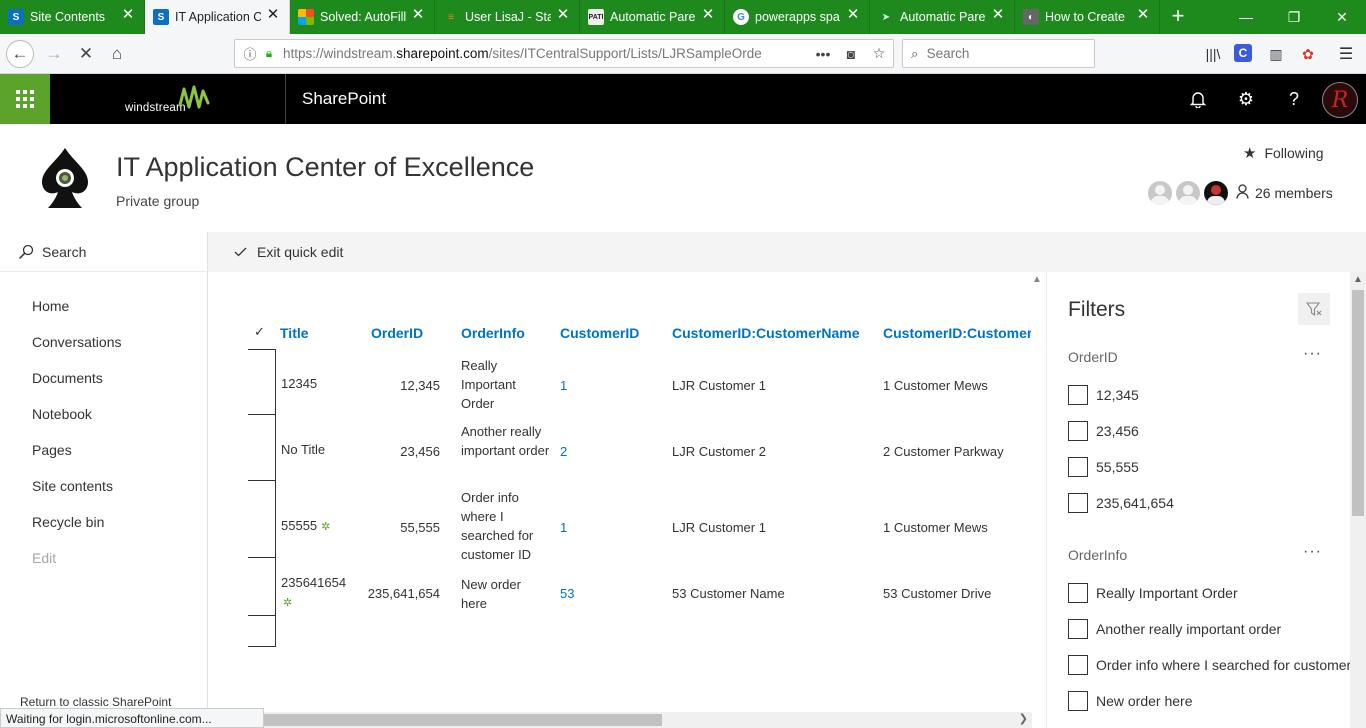 This screenshot has width=1366, height=728. What do you see at coordinates (728, 593) in the screenshot?
I see `cell-customername: 53 Customer Name` at bounding box center [728, 593].